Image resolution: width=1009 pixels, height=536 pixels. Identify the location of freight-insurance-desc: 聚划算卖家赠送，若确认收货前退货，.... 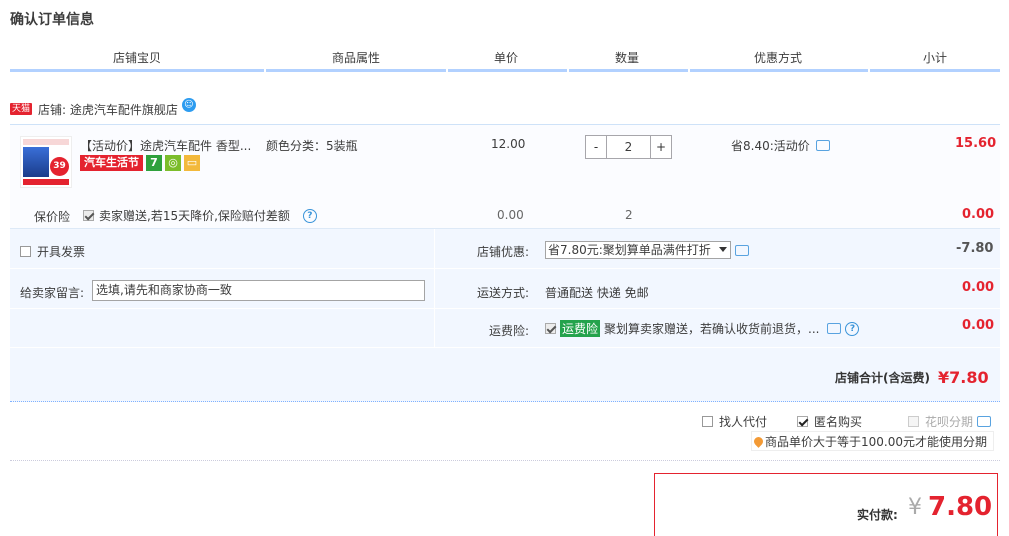
(712, 329).